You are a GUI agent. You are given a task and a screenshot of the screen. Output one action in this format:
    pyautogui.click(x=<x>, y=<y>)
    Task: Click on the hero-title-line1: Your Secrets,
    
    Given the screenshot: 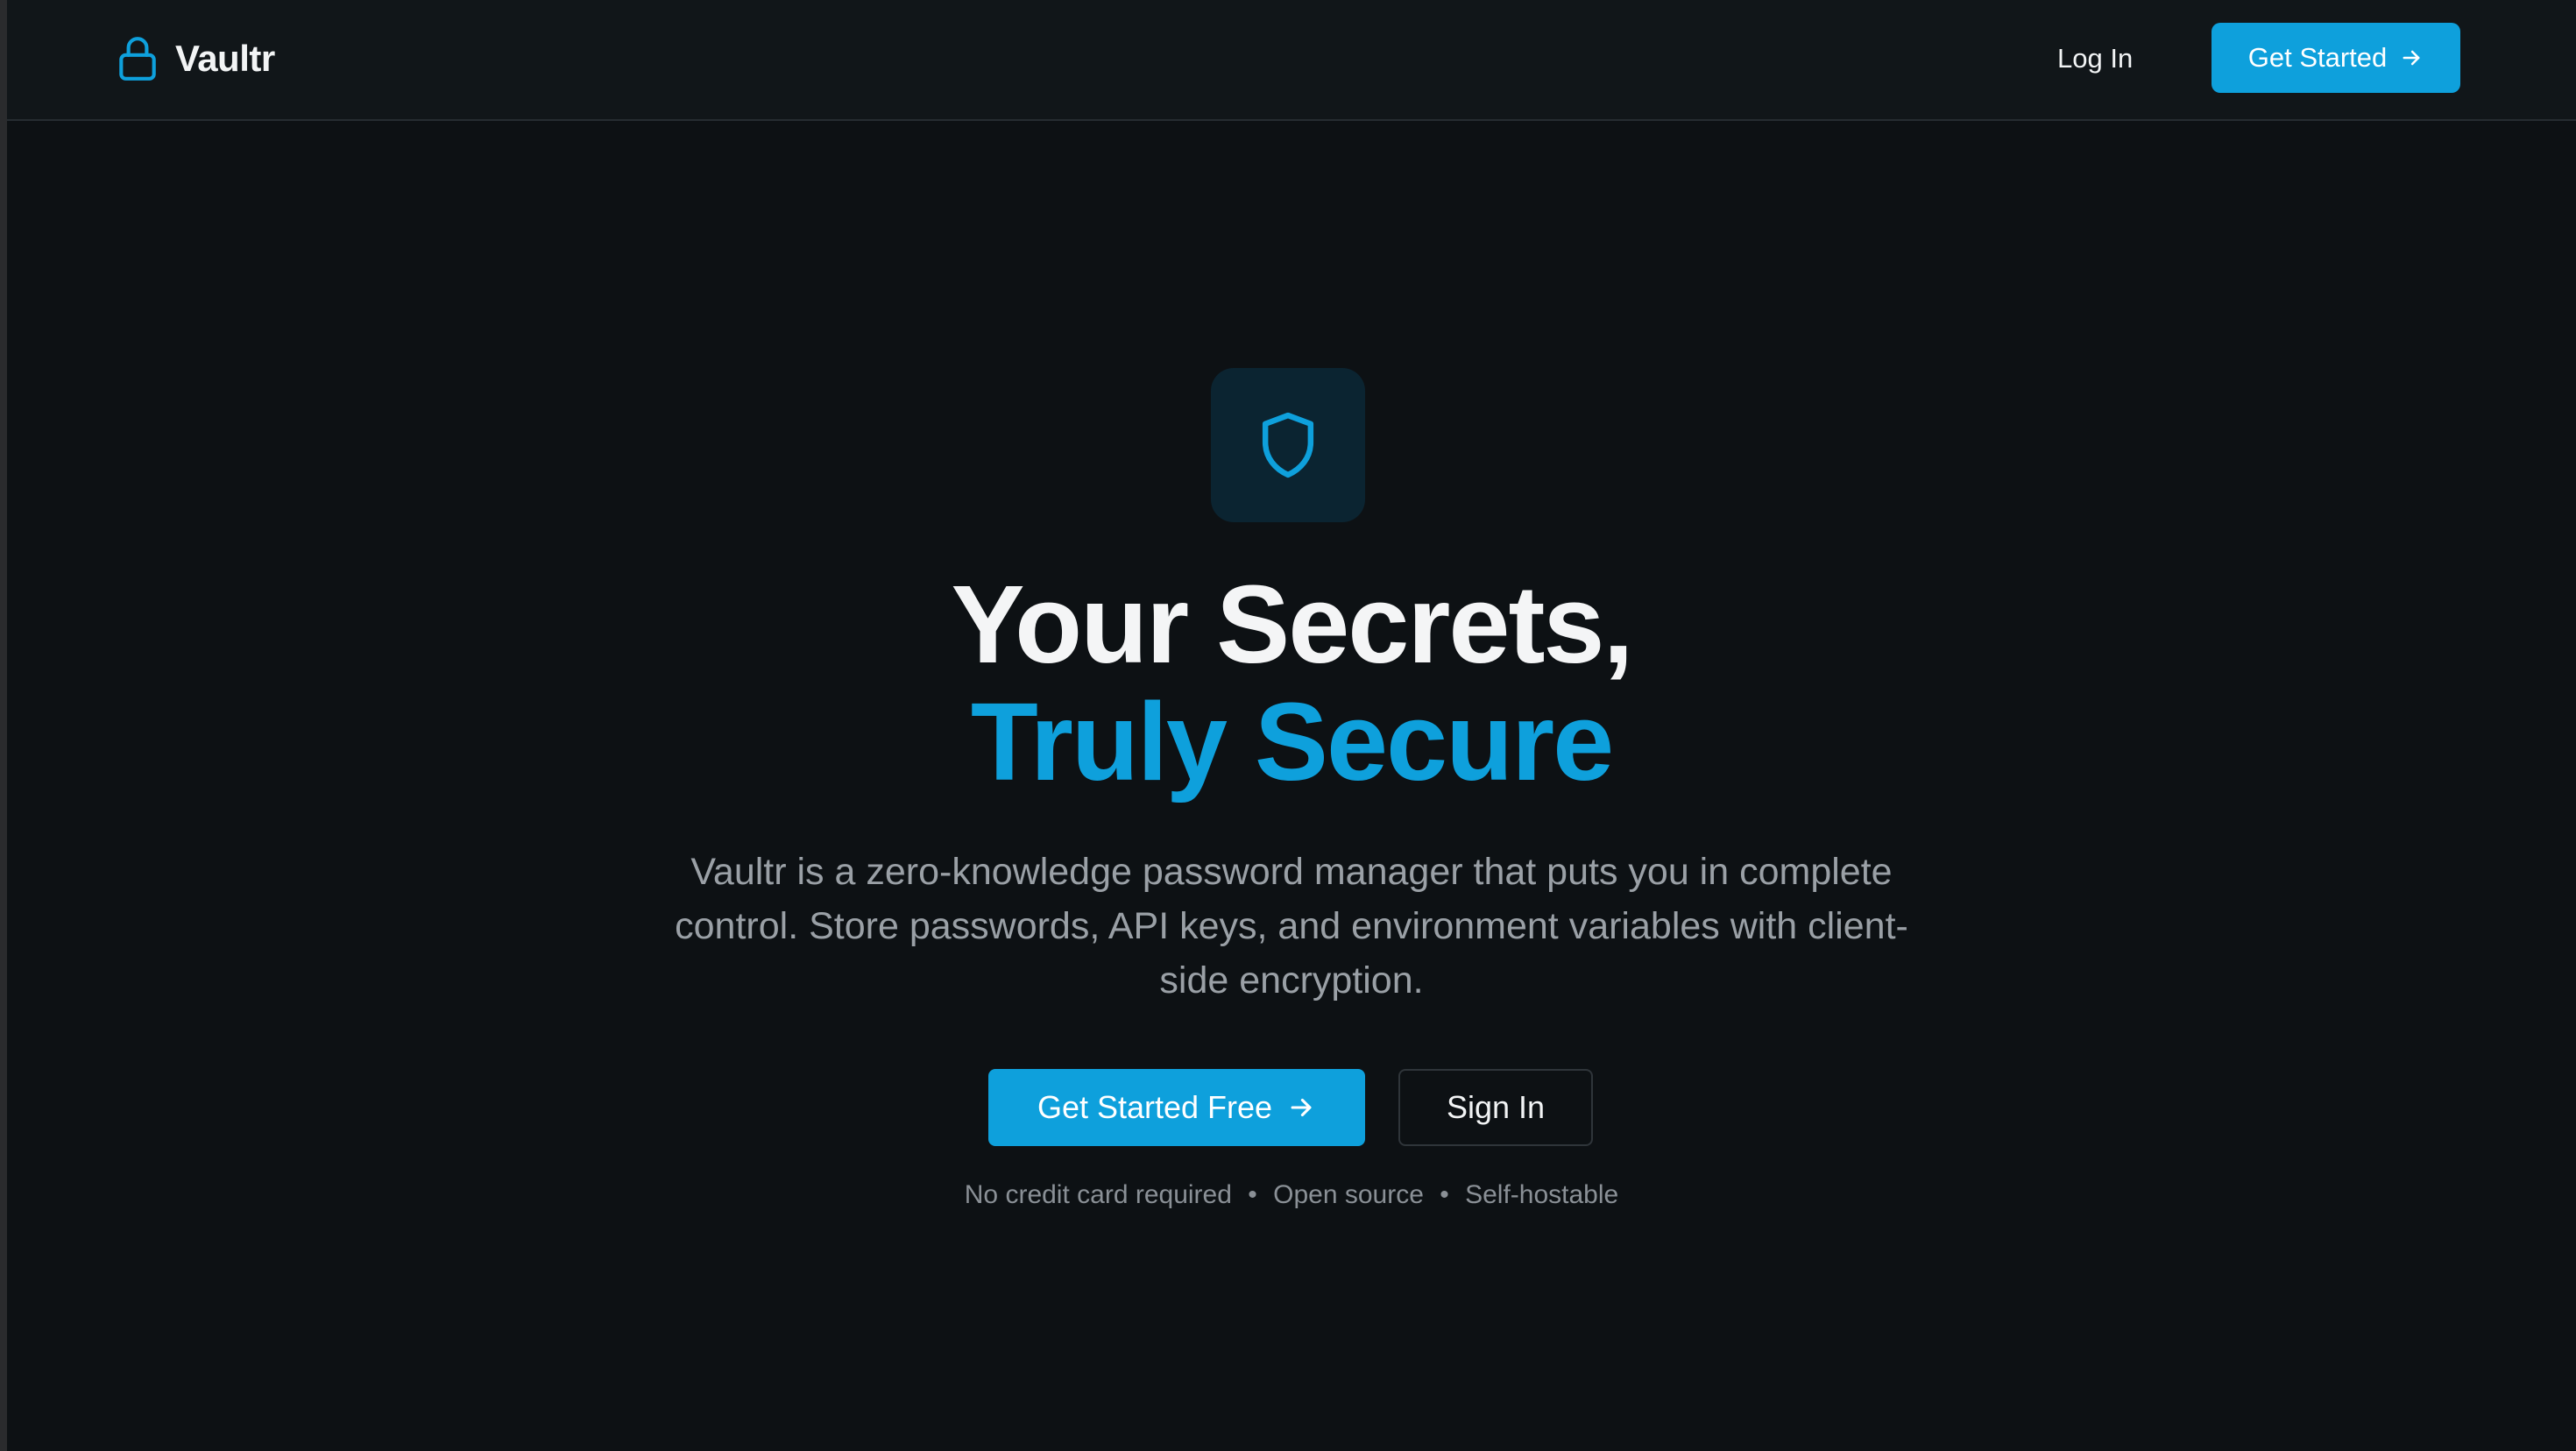 What is the action you would take?
    pyautogui.click(x=1292, y=624)
    